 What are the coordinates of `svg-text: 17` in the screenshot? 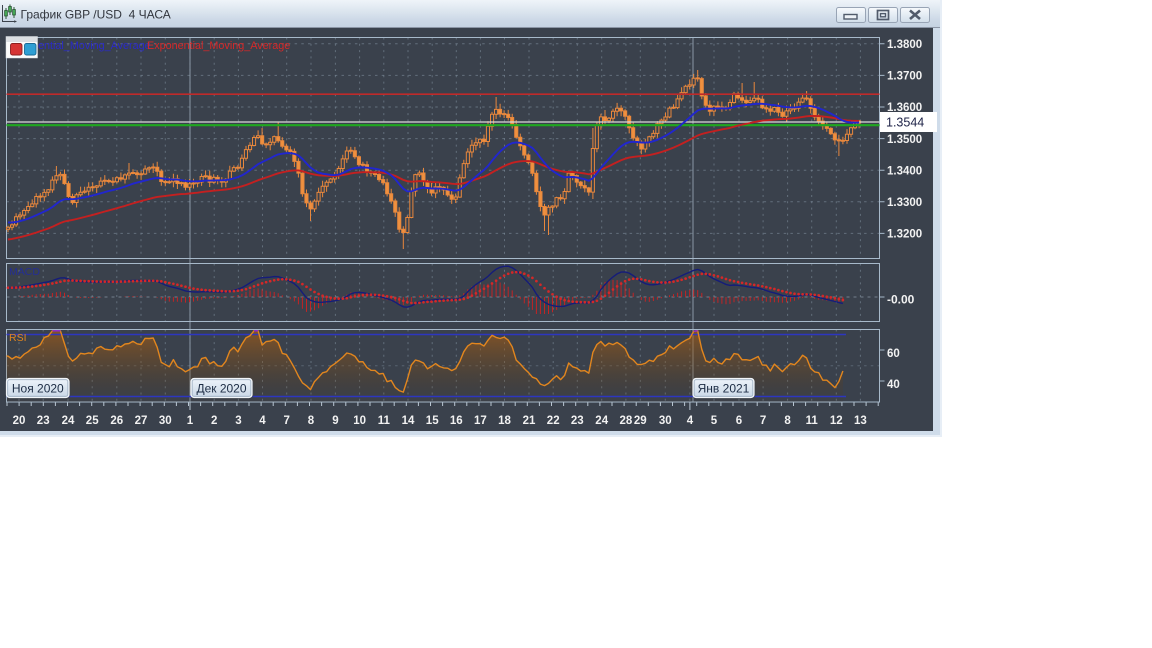 It's located at (480, 421).